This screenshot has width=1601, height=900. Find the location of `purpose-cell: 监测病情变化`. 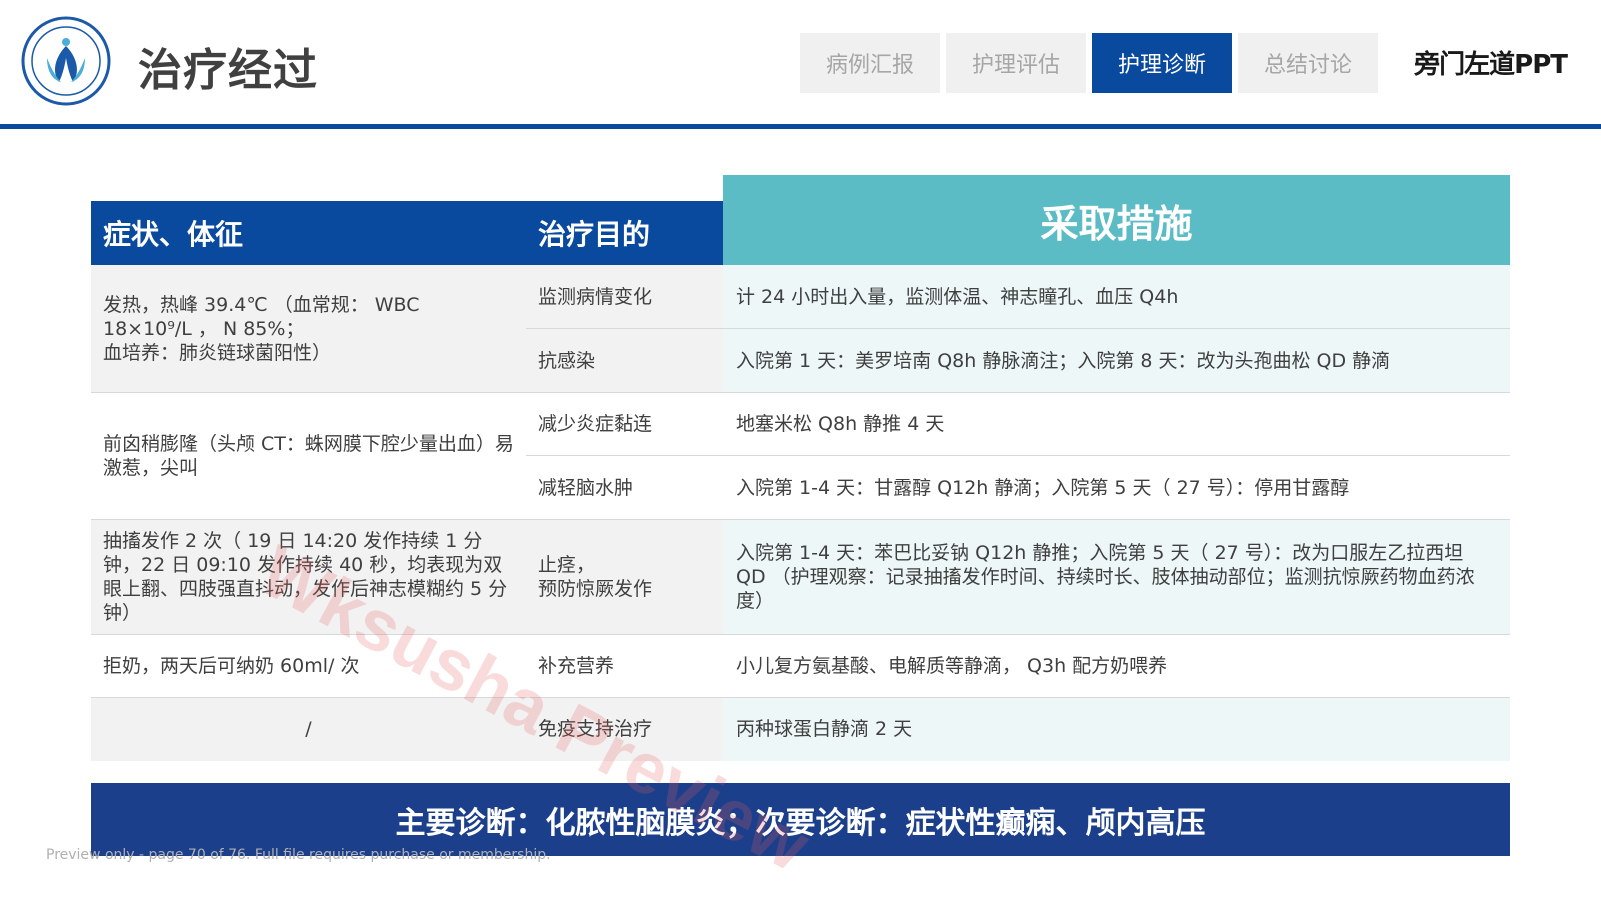

purpose-cell: 监测病情变化 is located at coordinates (624, 296).